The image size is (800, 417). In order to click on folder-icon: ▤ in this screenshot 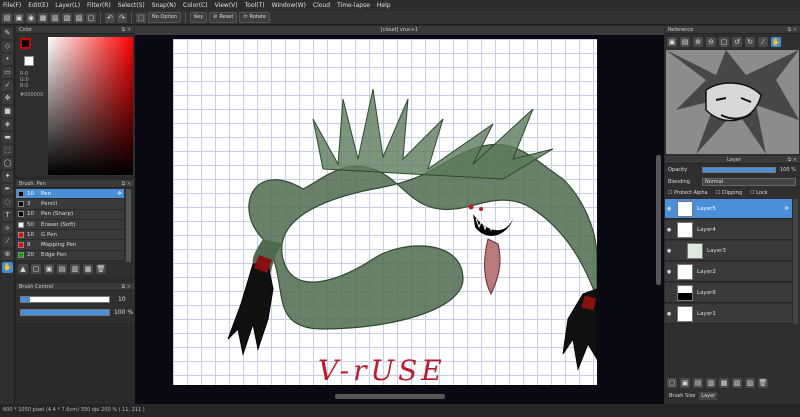, I will do `click(685, 42)`.